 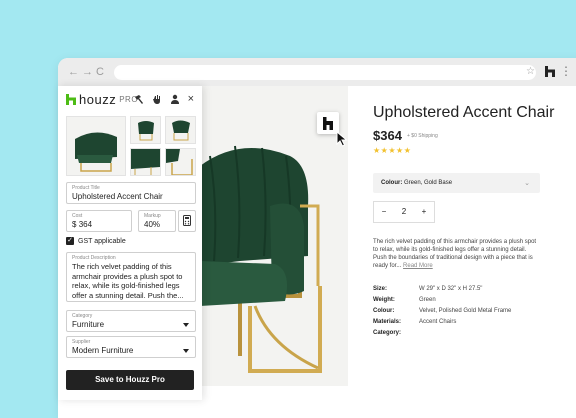 What do you see at coordinates (392, 150) in the screenshot?
I see `rating-stars: ★★★★★` at bounding box center [392, 150].